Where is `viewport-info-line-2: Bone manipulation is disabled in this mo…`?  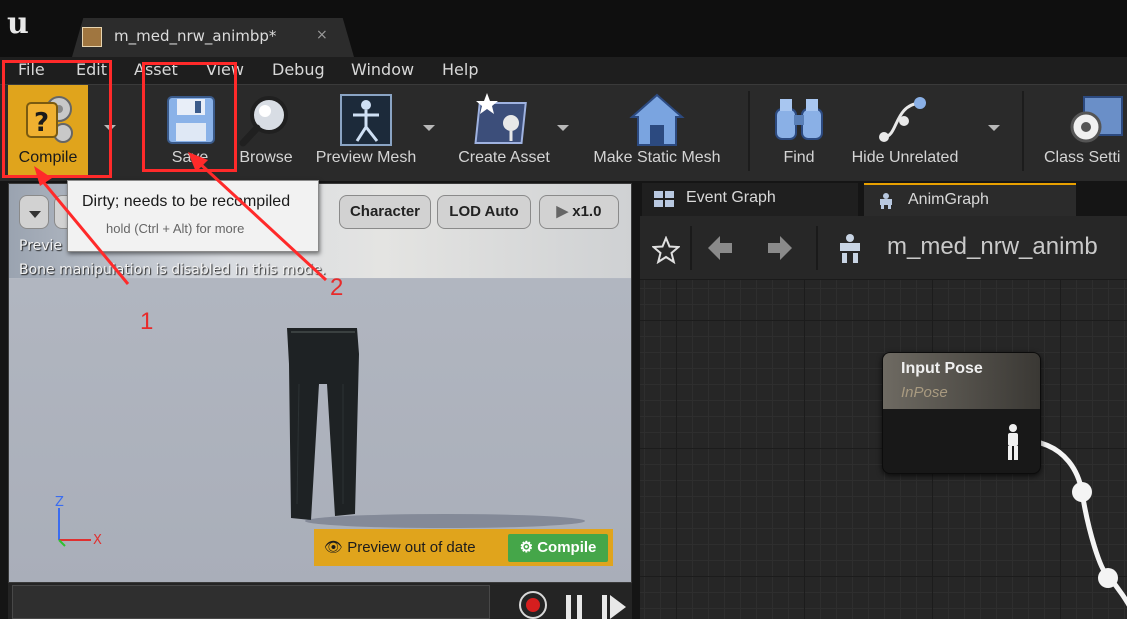 viewport-info-line-2: Bone manipulation is disabled in this mo… is located at coordinates (172, 270).